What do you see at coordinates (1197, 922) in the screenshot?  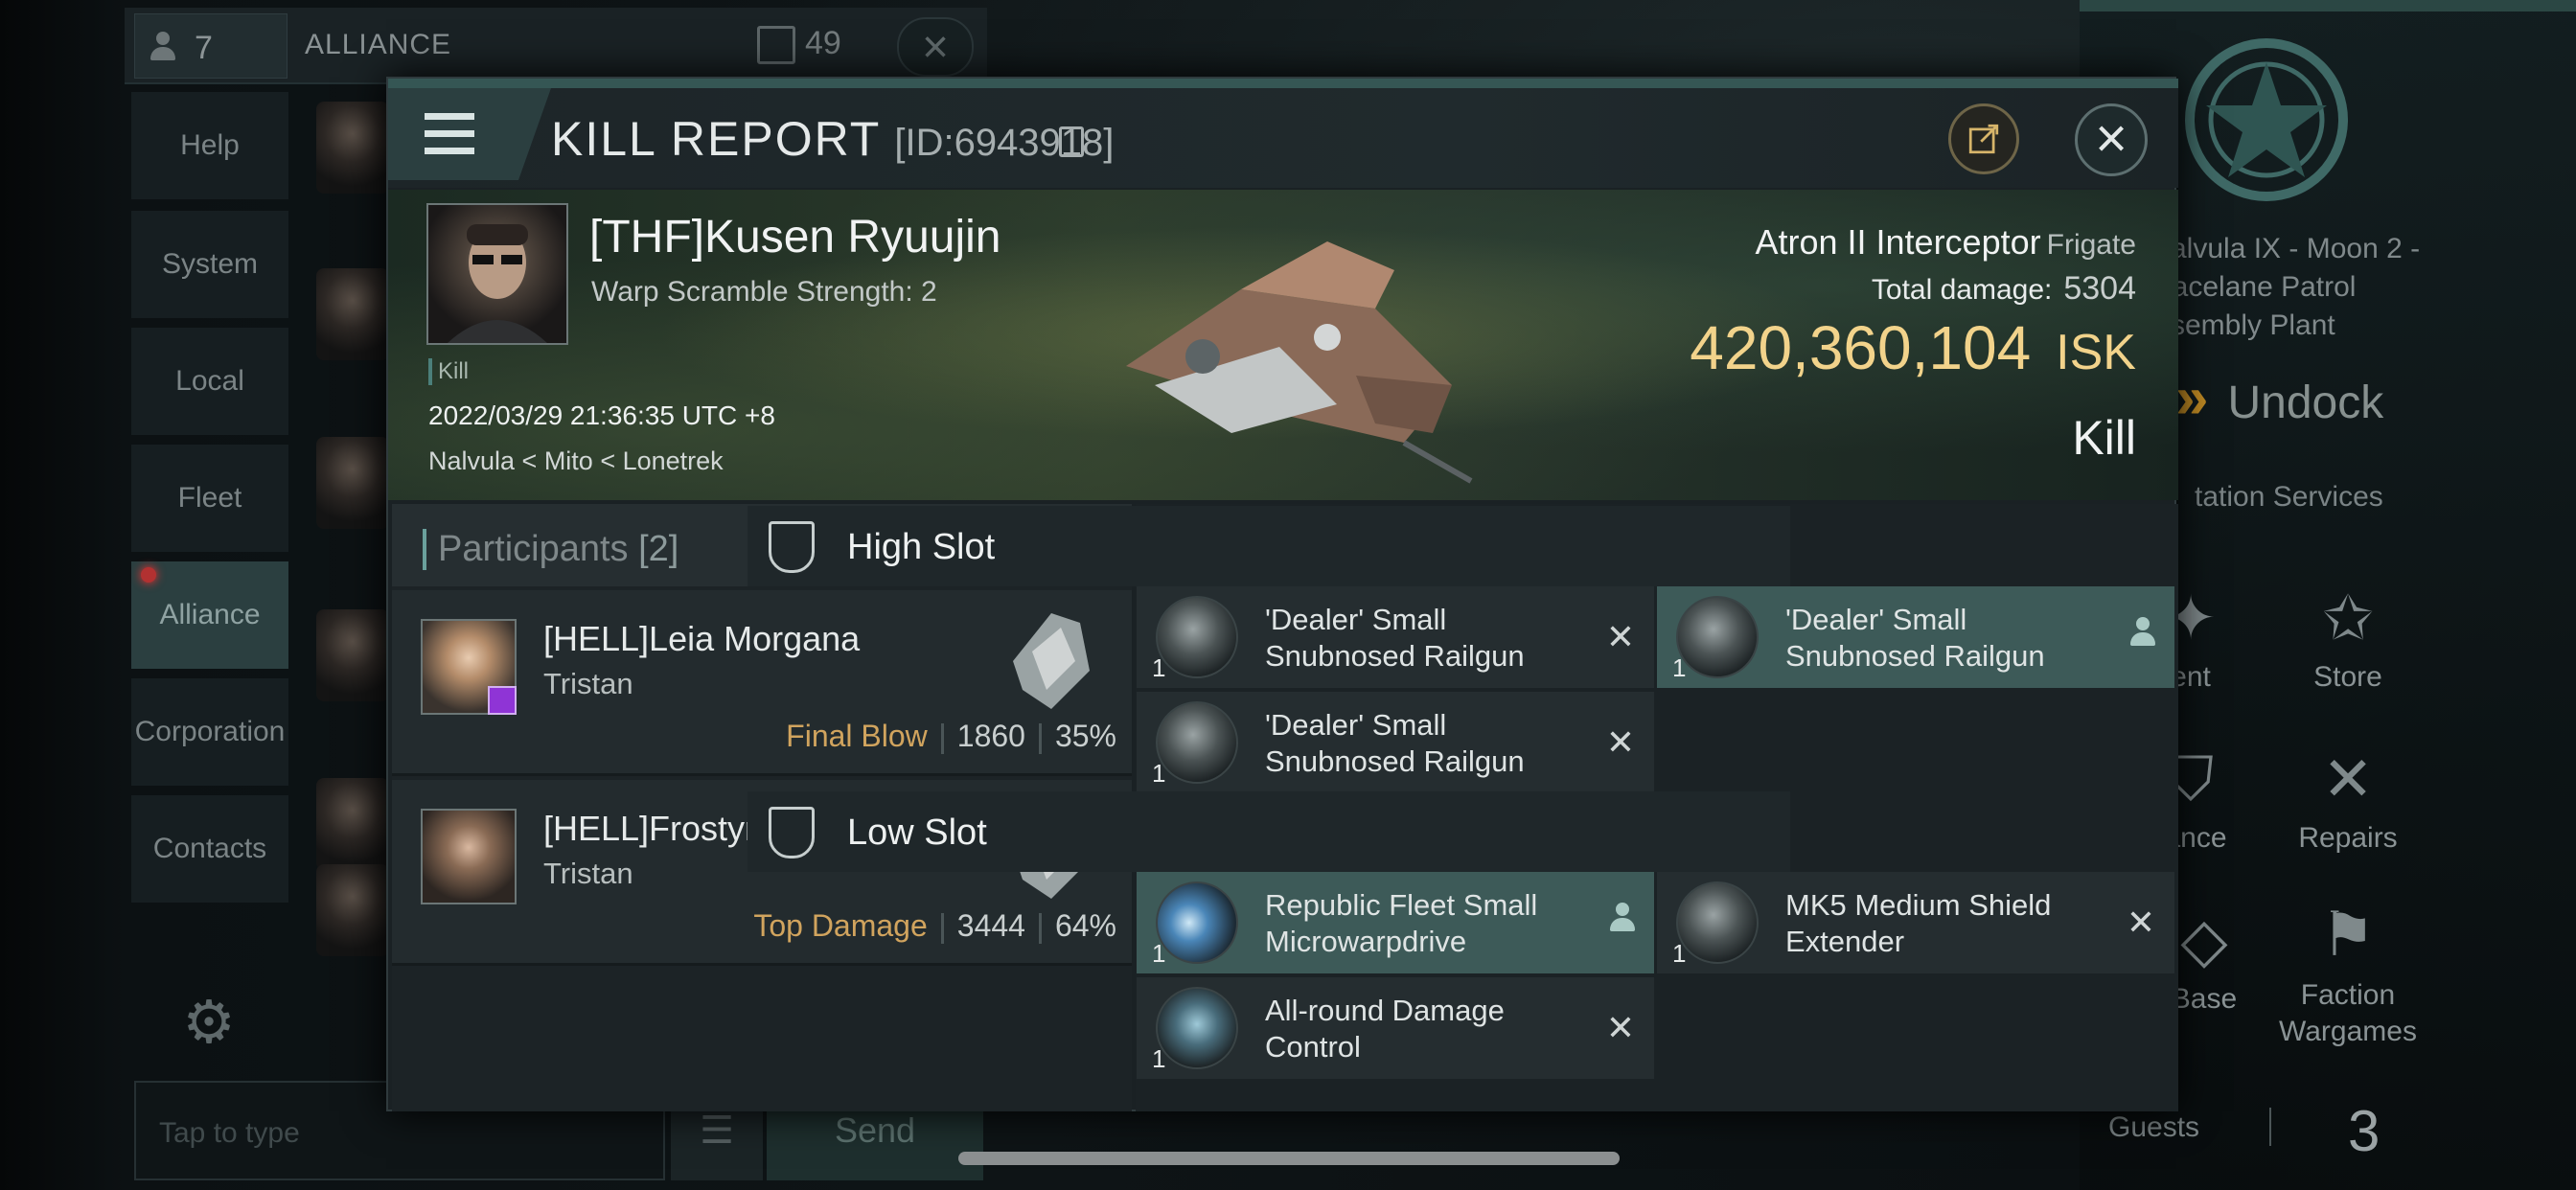 I see `microwarpdrive-icon` at bounding box center [1197, 922].